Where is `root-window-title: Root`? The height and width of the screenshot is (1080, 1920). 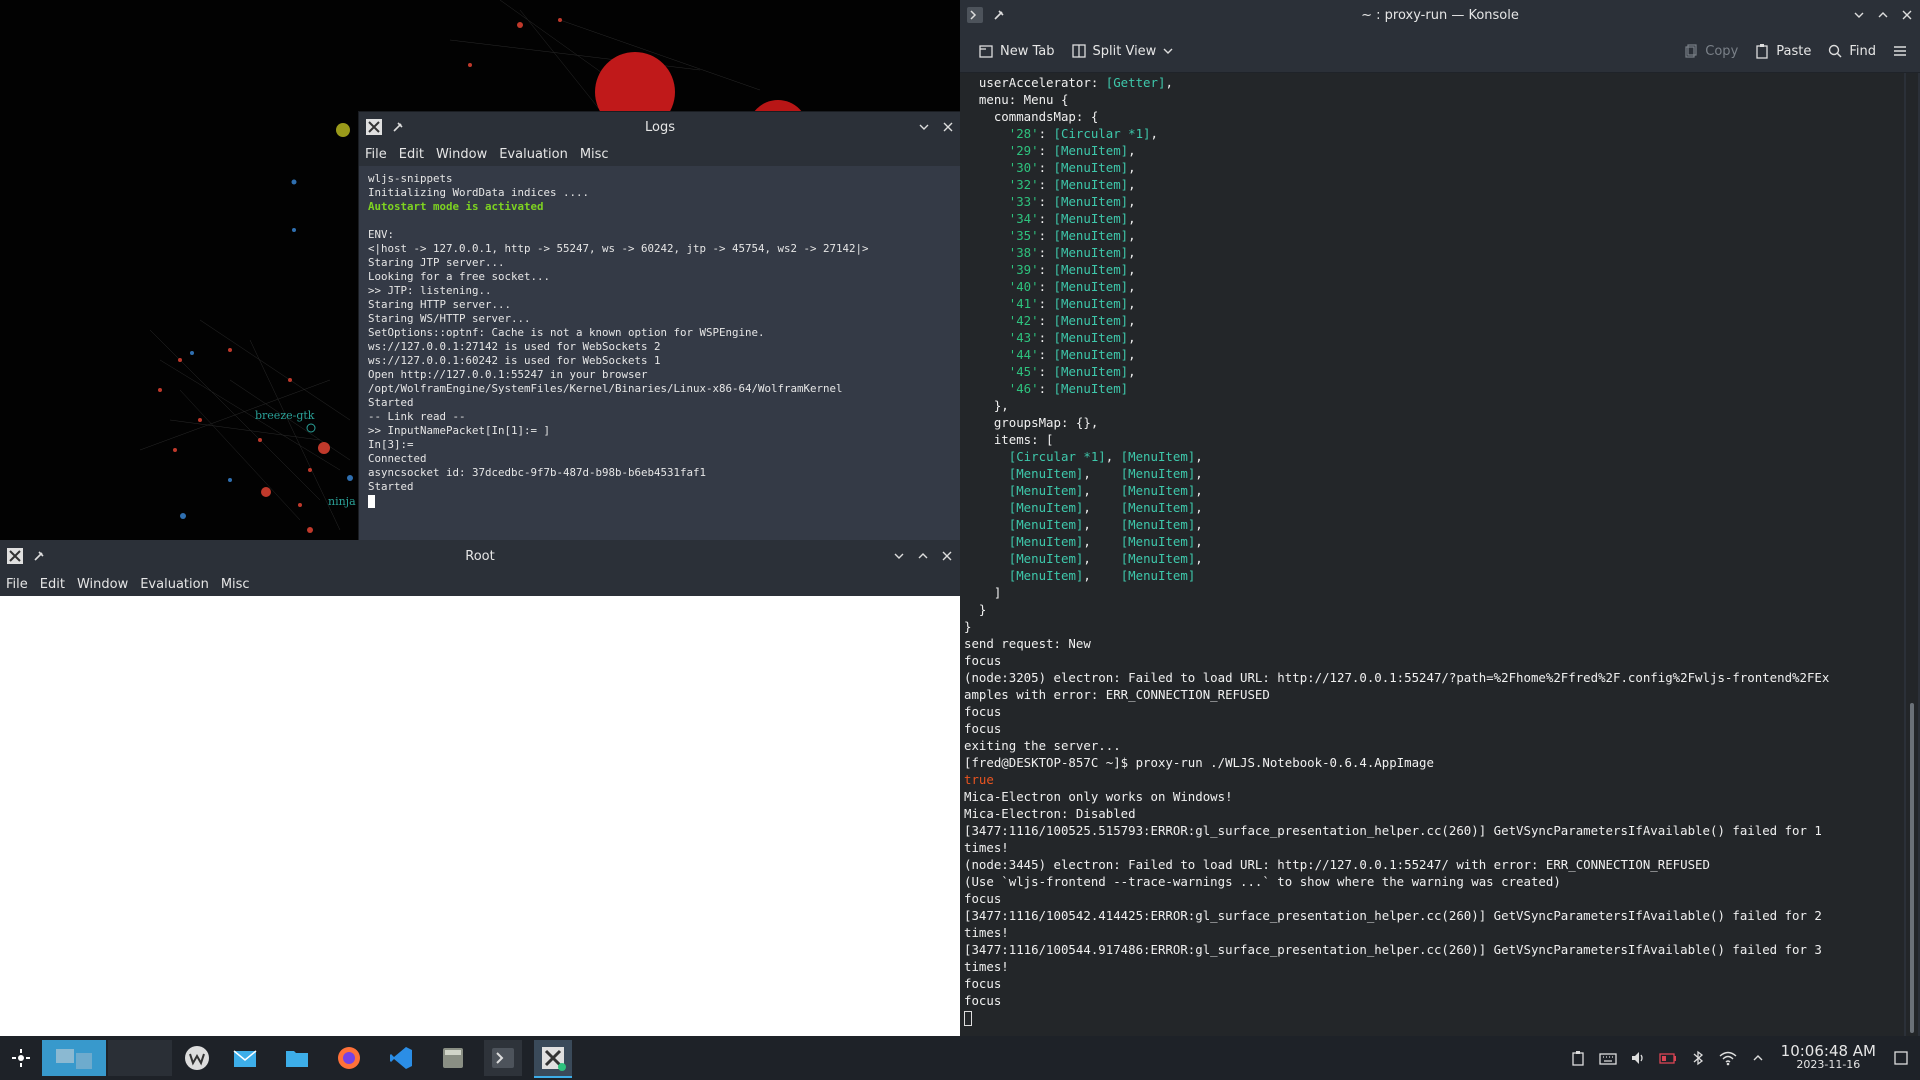 root-window-title: Root is located at coordinates (480, 556).